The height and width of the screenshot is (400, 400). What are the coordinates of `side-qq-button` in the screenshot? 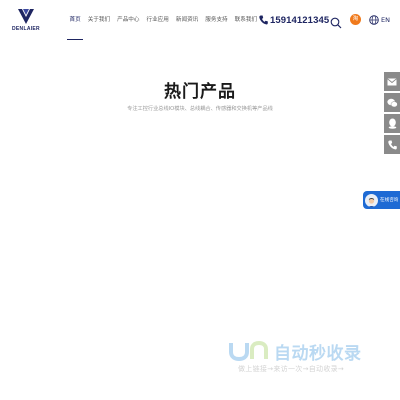 It's located at (392, 123).